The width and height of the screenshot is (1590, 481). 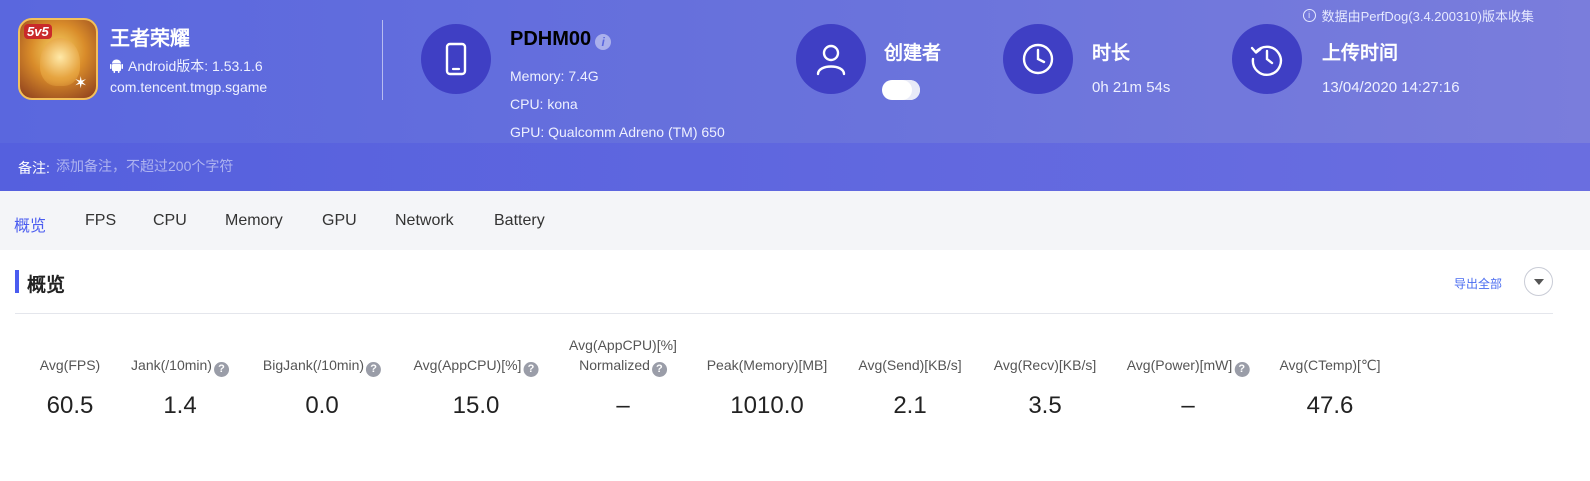 I want to click on info-circle-icon: i, so click(x=1309, y=15).